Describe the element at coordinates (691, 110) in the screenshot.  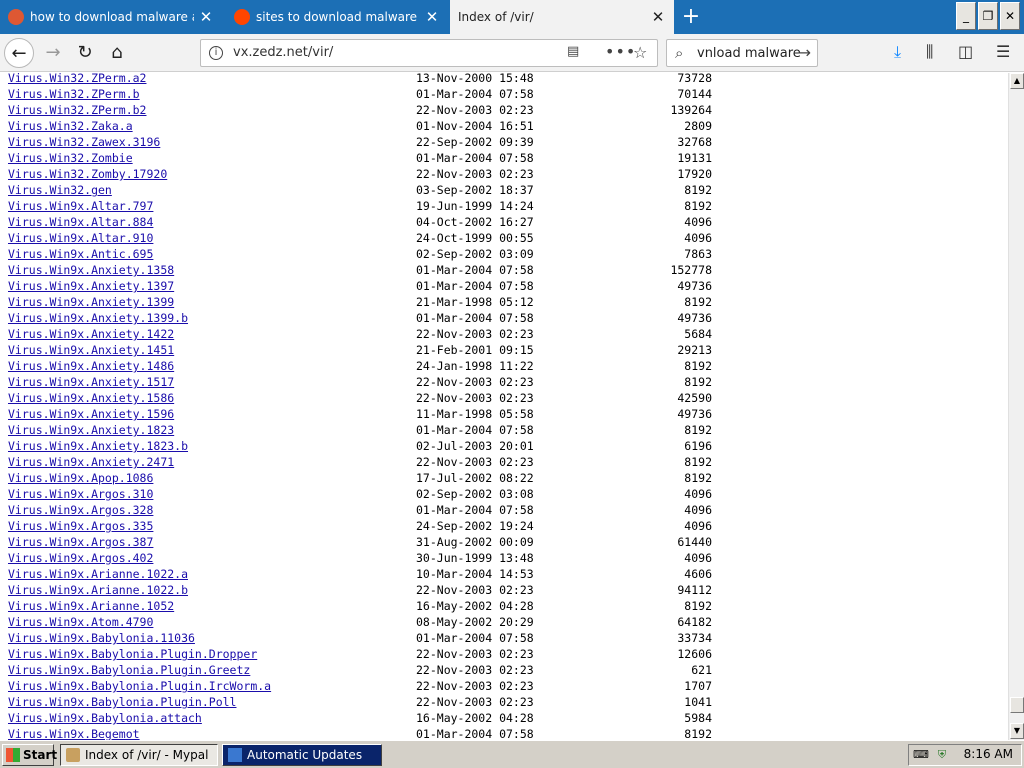
I see `file-size: 139264` at that location.